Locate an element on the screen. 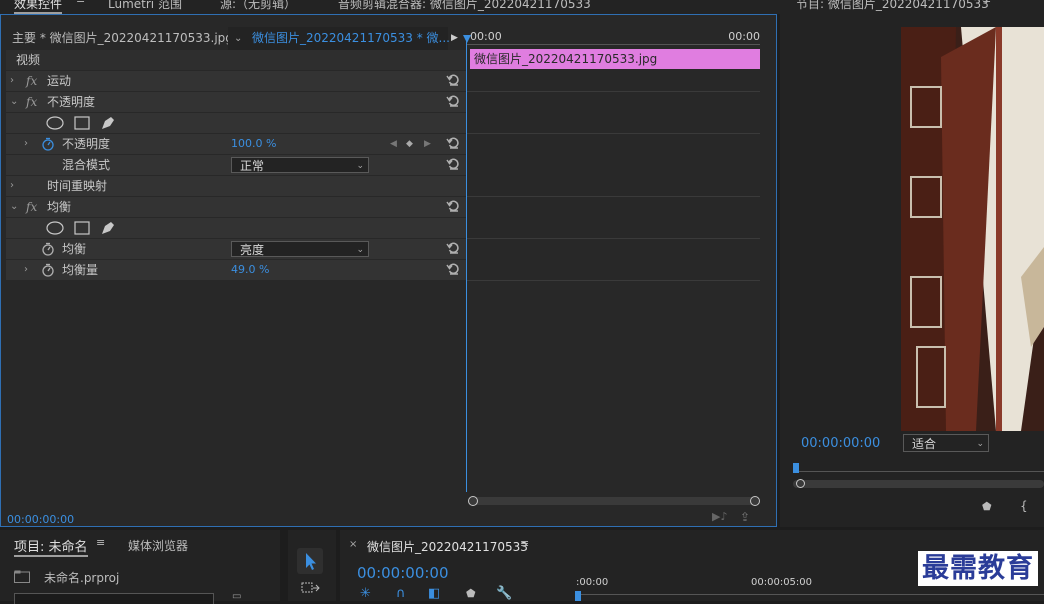 The height and width of the screenshot is (604, 1044). param-row-opacity: › 不透明度 100.0 % ◀ ◆ ▶ is located at coordinates (236, 144).